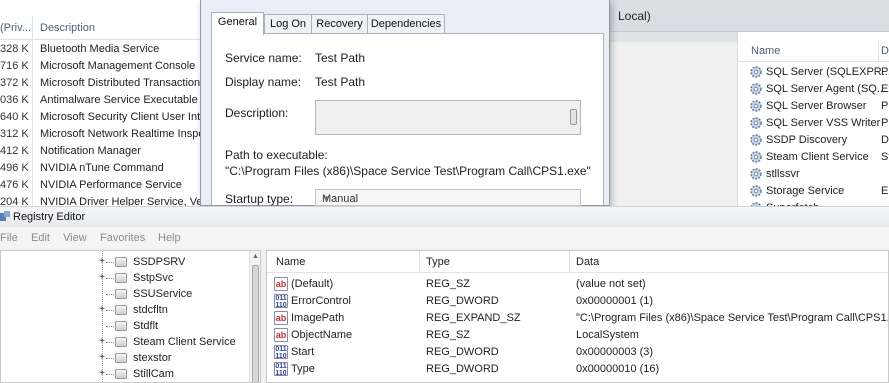 The height and width of the screenshot is (383, 889). Describe the element at coordinates (281, 301) in the screenshot. I see `dword-value-icon: 011 110` at that location.